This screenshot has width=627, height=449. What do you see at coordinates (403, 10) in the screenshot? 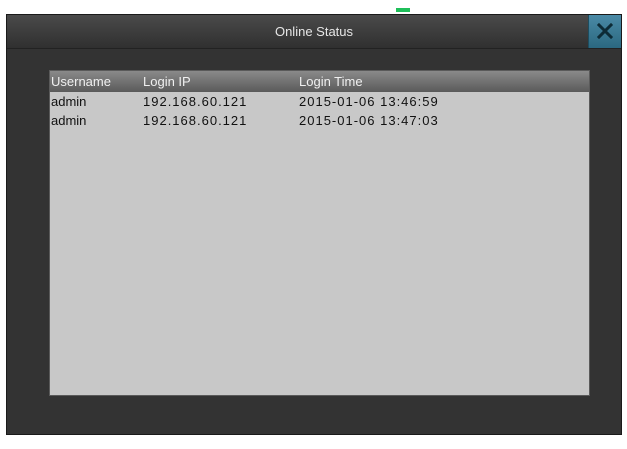
I see `status-indicator` at bounding box center [403, 10].